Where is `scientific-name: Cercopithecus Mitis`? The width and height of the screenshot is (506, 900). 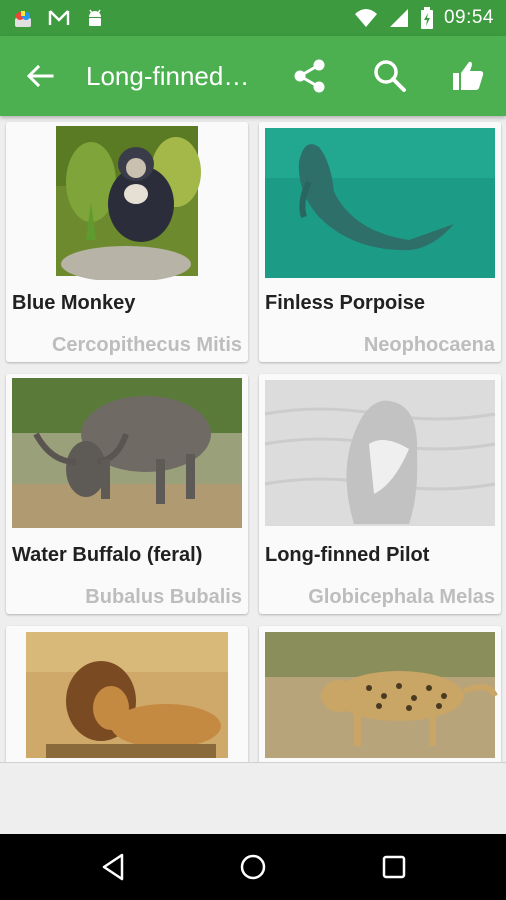
scientific-name: Cercopithecus Mitis is located at coordinates (146, 345).